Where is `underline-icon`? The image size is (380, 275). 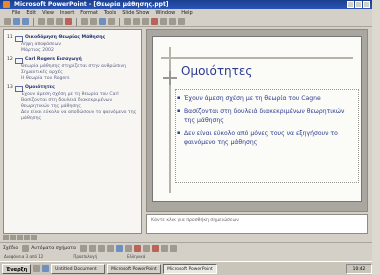 underline-icon is located at coordinates (145, 21).